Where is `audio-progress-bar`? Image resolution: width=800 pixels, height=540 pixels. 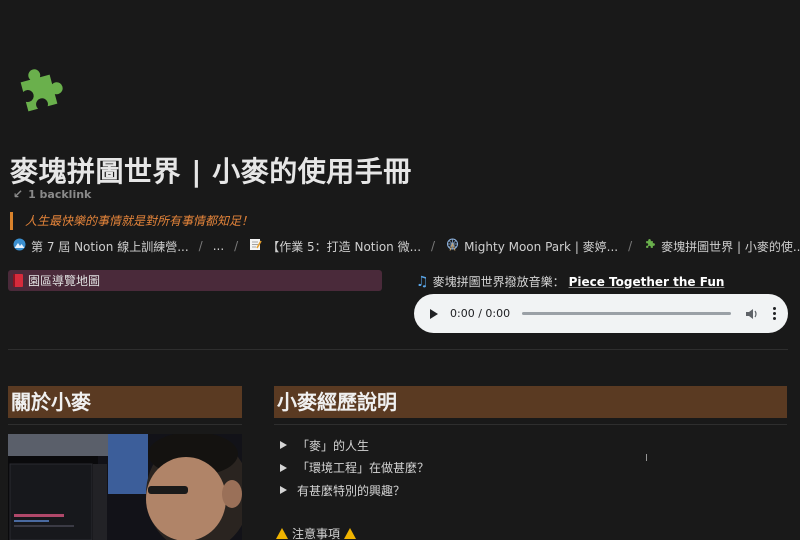 audio-progress-bar is located at coordinates (626, 313).